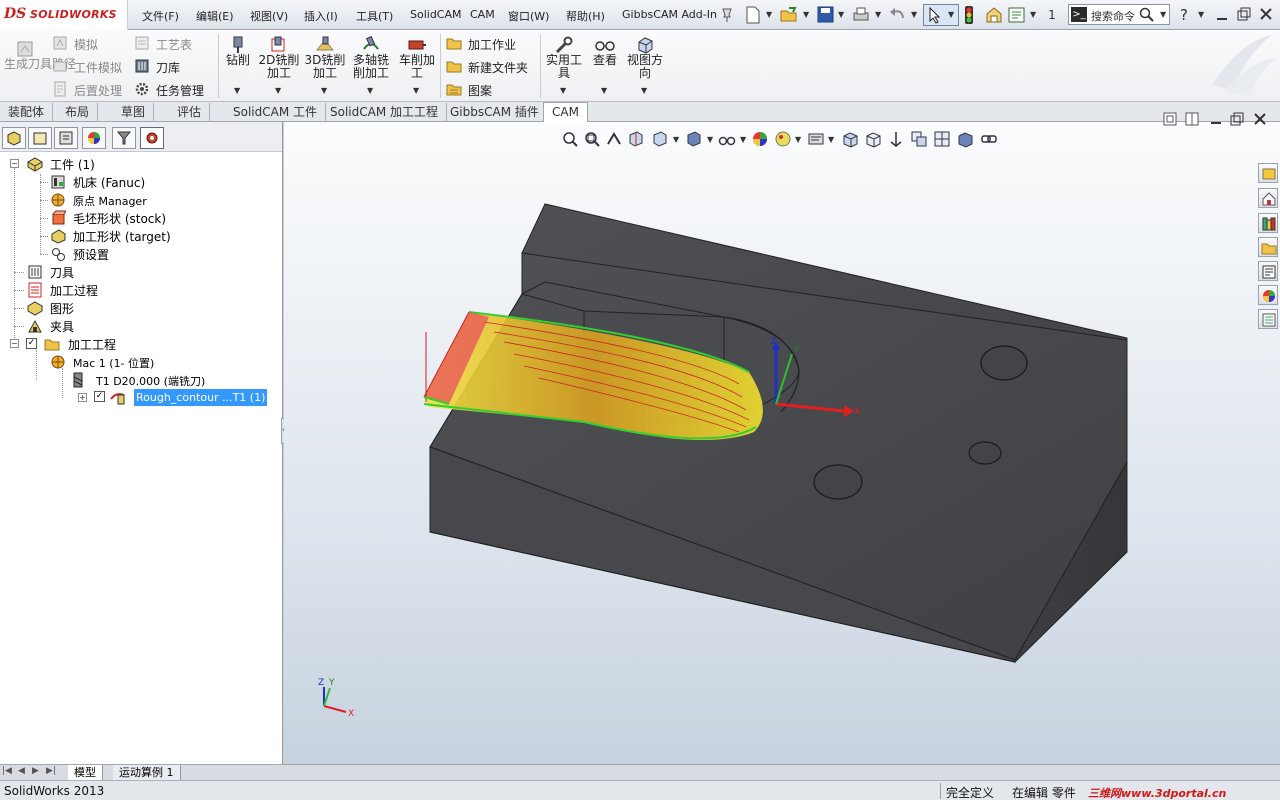 The image size is (1280, 800). What do you see at coordinates (72, 164) in the screenshot?
I see `tree-item-workpiece: 工件 (1)` at bounding box center [72, 164].